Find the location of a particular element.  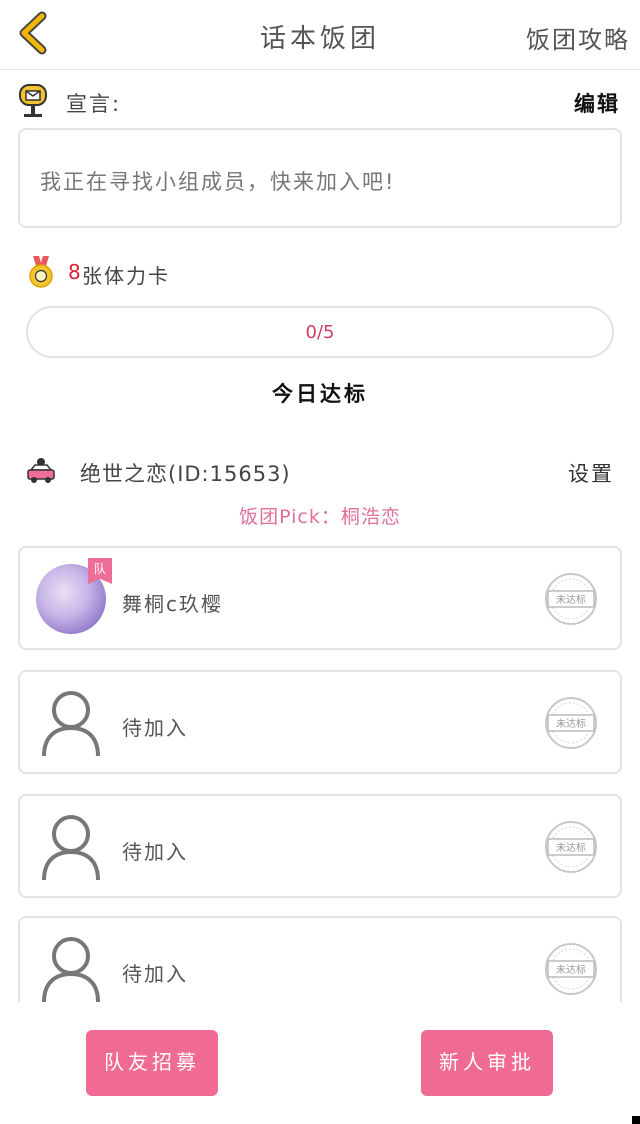

member-card: 队 舞桐c玖樱 未达标 is located at coordinates (320, 598).